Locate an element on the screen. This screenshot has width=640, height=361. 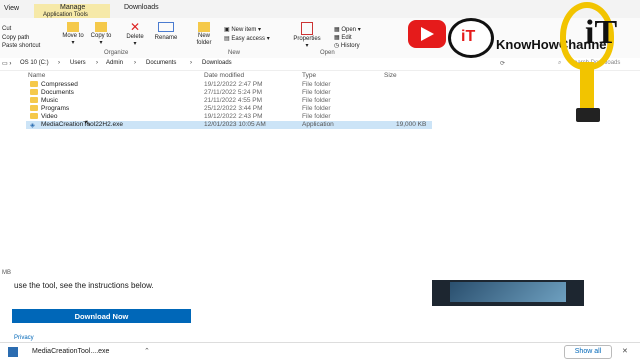
copy-to-icon is located at coordinates (101, 27).